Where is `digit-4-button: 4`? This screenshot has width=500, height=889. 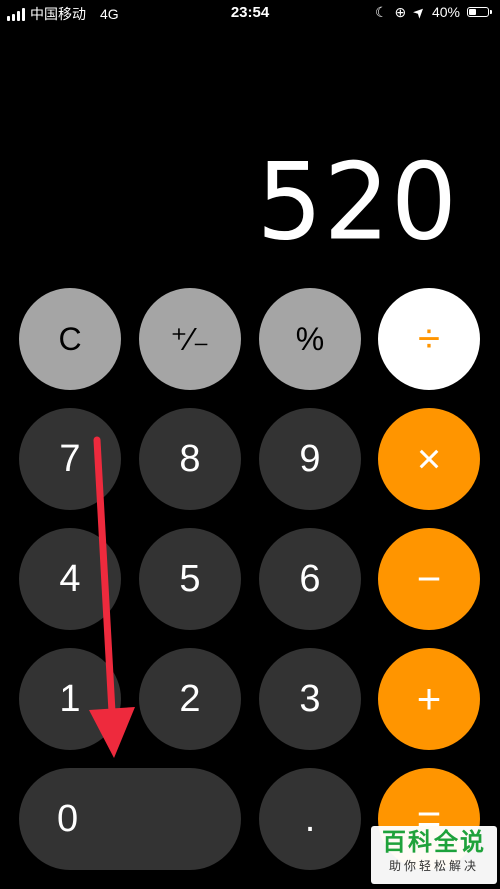
digit-4-button: 4 is located at coordinates (70, 579).